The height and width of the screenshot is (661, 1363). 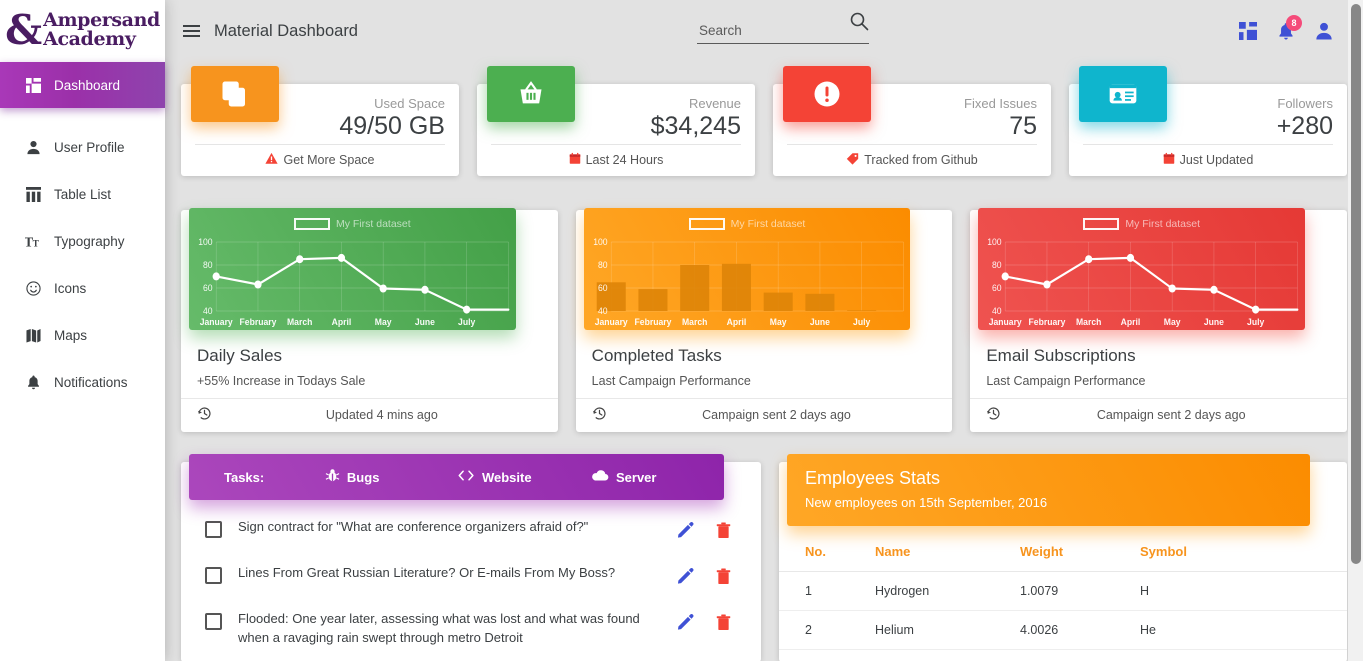 I want to click on sidebar-item-table-list: Table List, so click(x=82, y=194).